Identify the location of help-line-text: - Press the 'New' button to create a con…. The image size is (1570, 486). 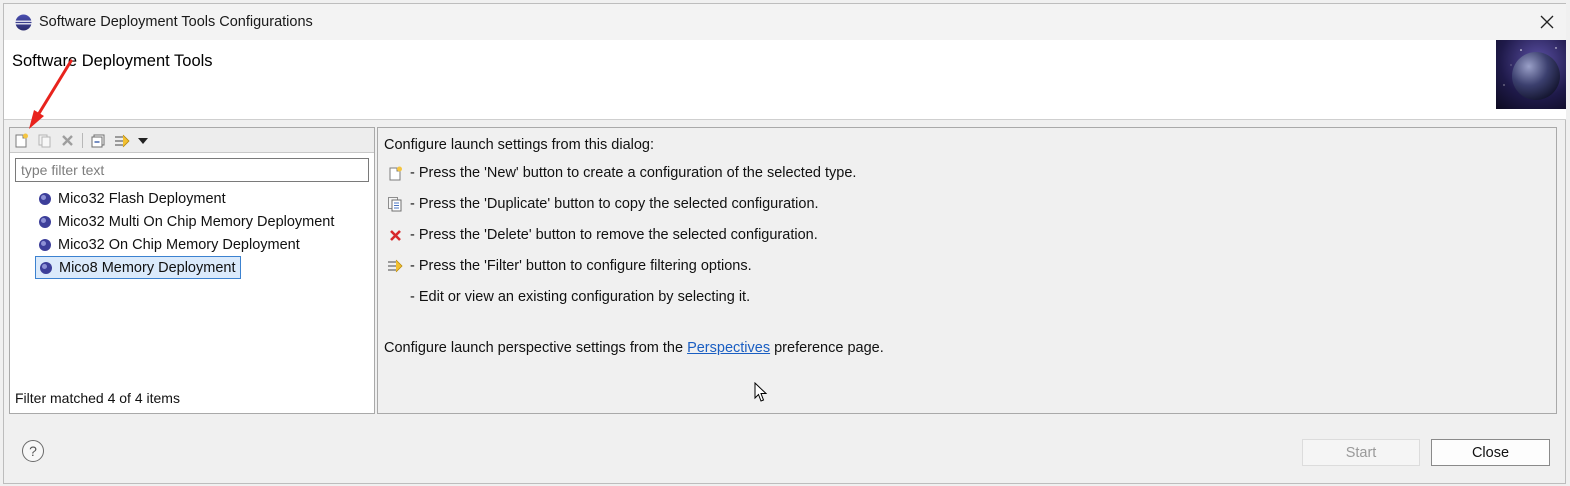
(633, 173).